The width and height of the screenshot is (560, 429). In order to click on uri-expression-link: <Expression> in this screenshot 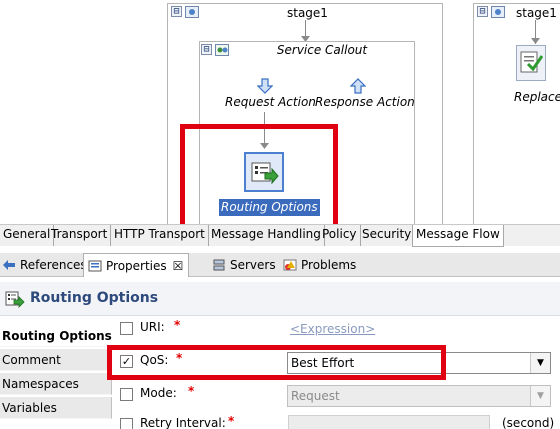, I will do `click(332, 329)`.